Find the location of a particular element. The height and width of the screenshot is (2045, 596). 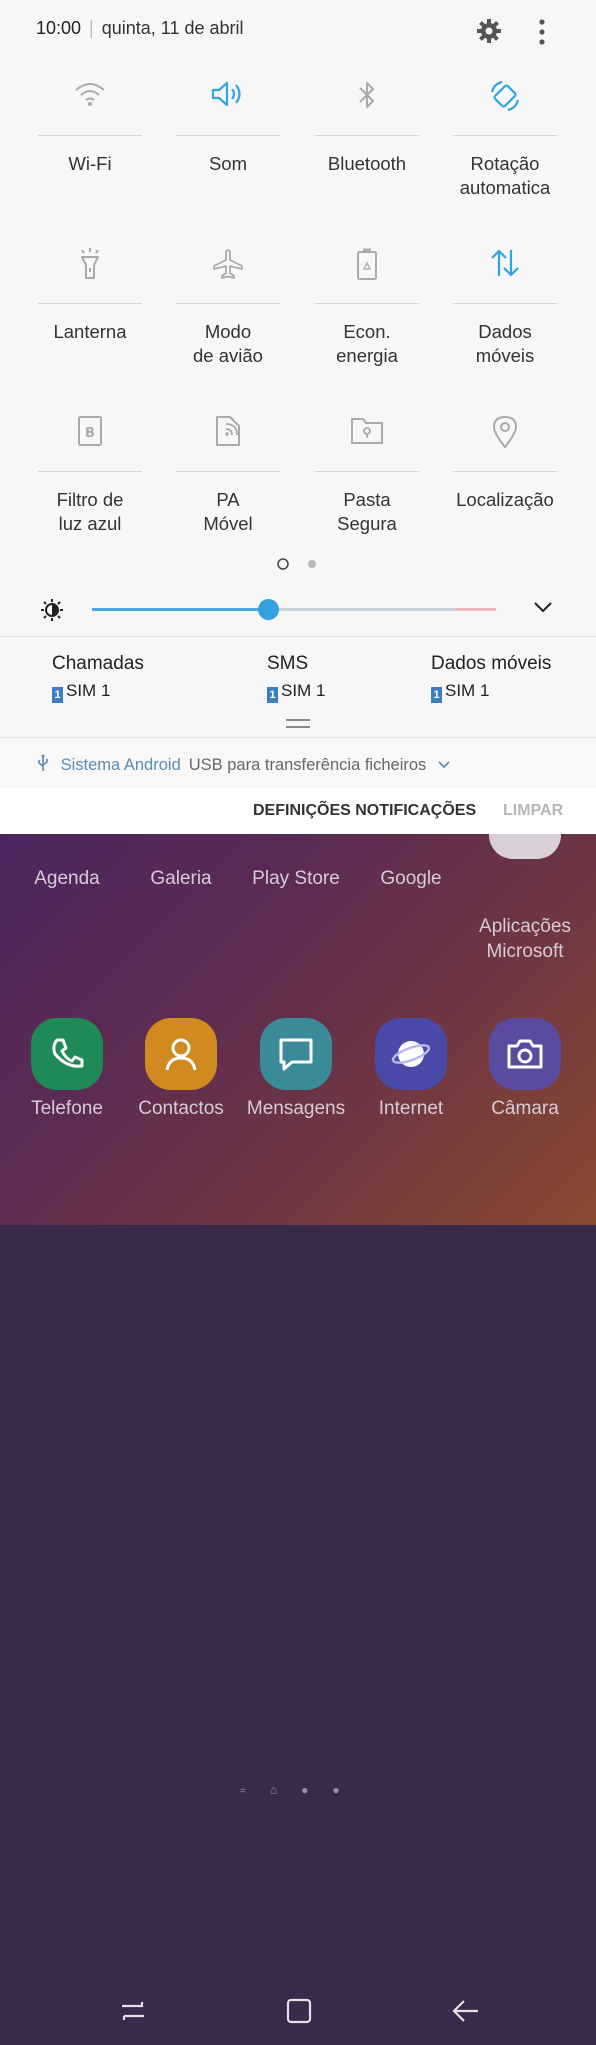

app-label: Telefone is located at coordinates (67, 1108).